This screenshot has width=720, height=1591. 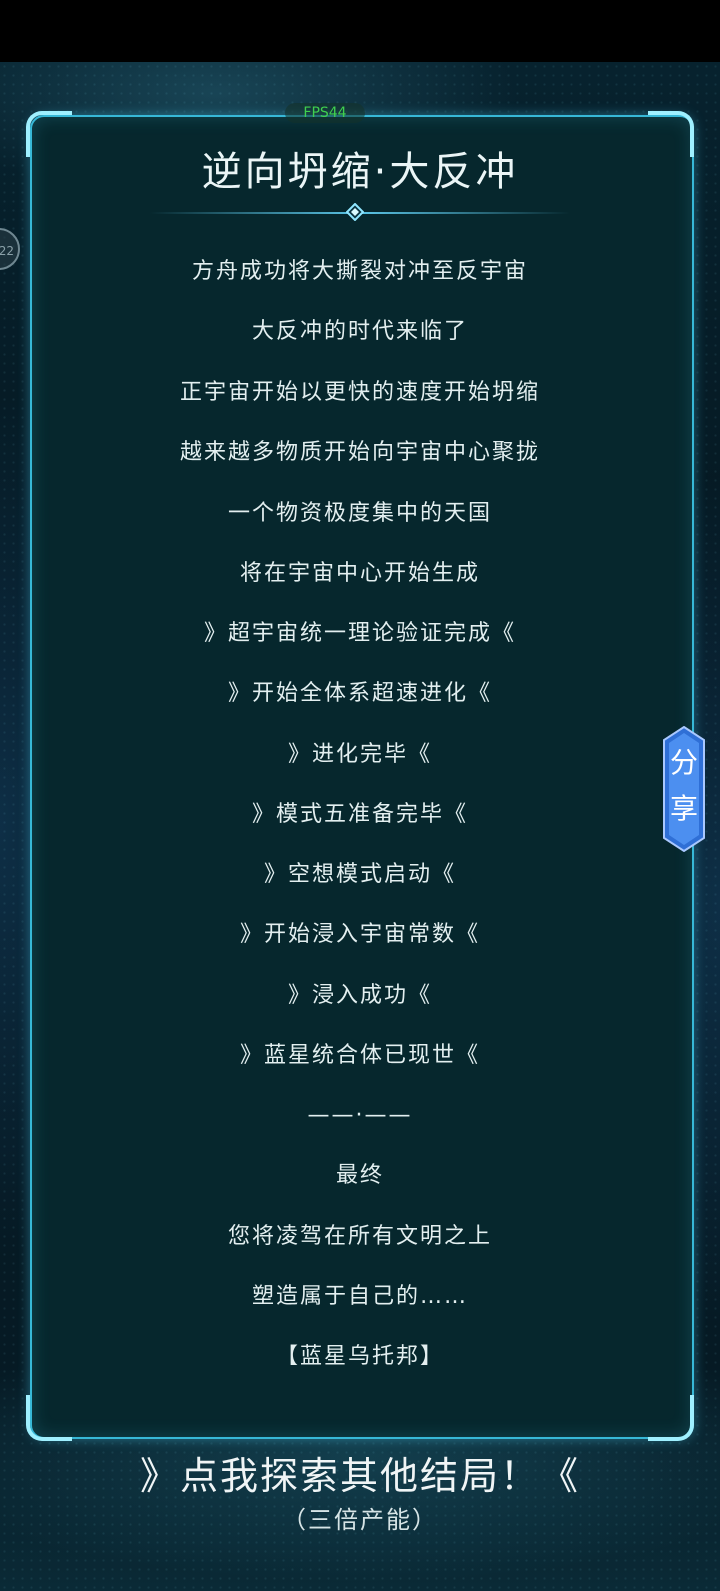 I want to click on story-line: 》进化完毕《, so click(x=359, y=754).